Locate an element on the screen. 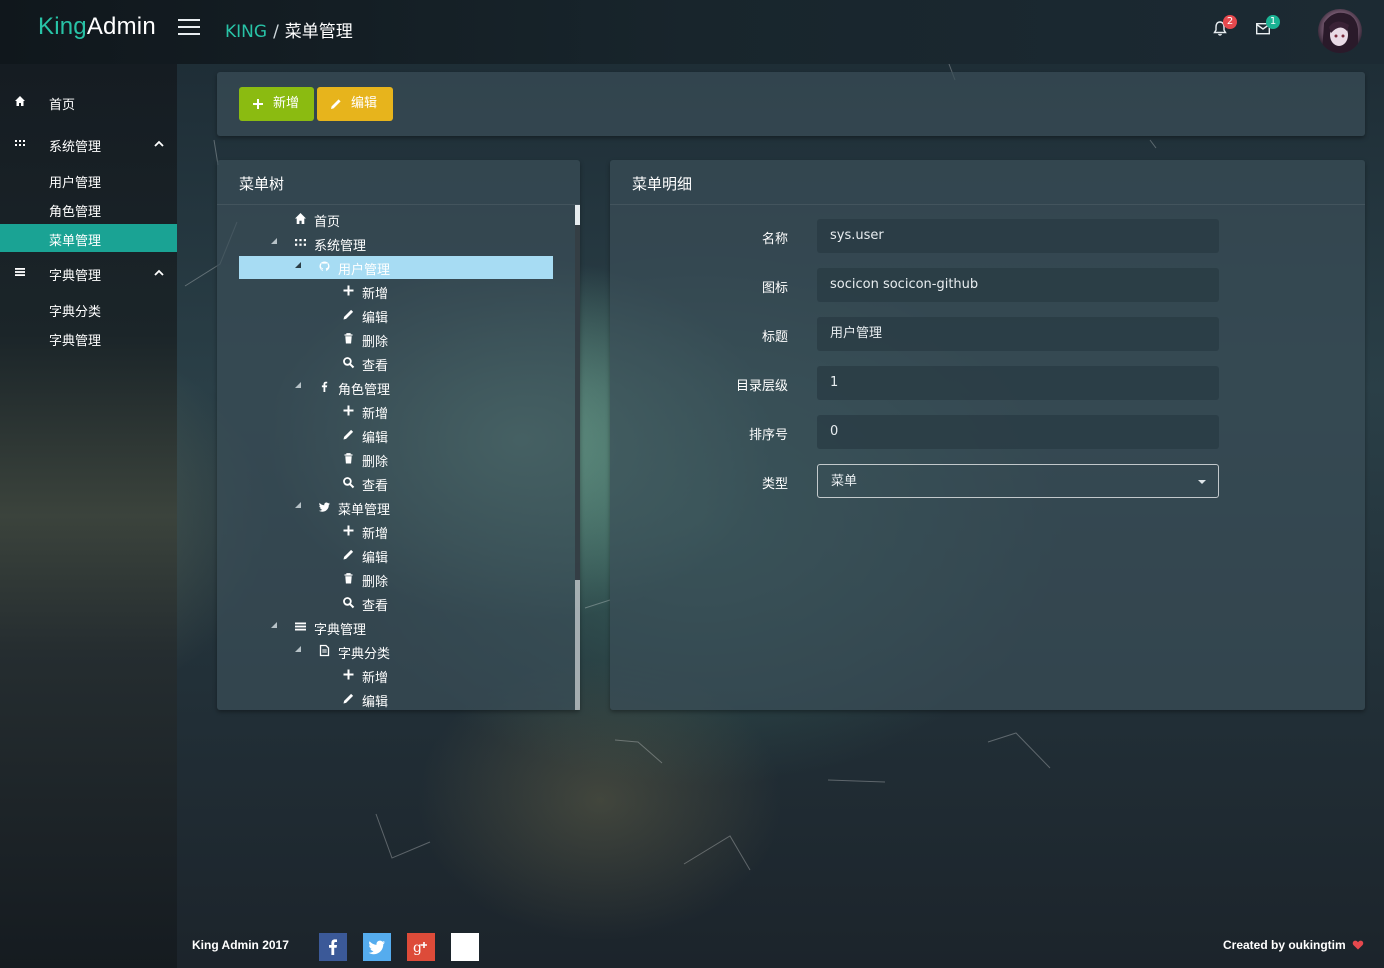  type-label: 类型 is located at coordinates (774, 484).